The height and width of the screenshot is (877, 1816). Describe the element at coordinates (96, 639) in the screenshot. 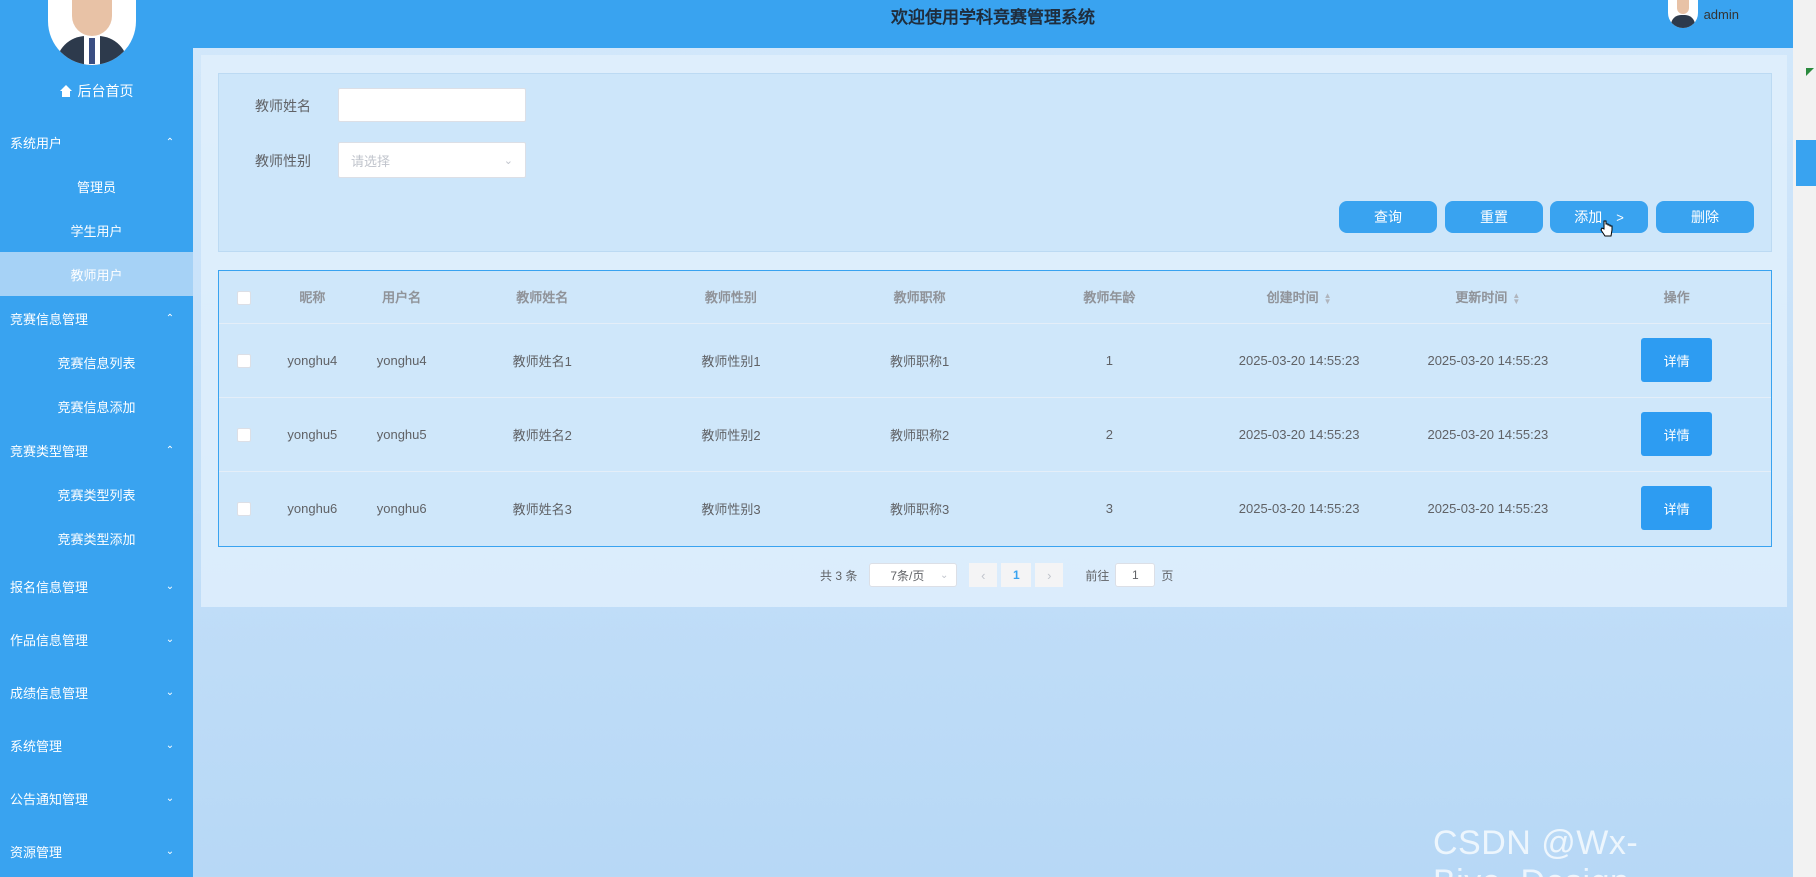

I see `menu-group-works: 作品信息管理 ⌄` at that location.